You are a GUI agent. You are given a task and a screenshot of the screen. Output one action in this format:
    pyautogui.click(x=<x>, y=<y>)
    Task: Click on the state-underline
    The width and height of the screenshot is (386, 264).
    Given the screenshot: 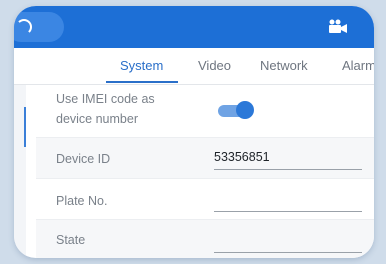 What is the action you would take?
    pyautogui.click(x=288, y=252)
    